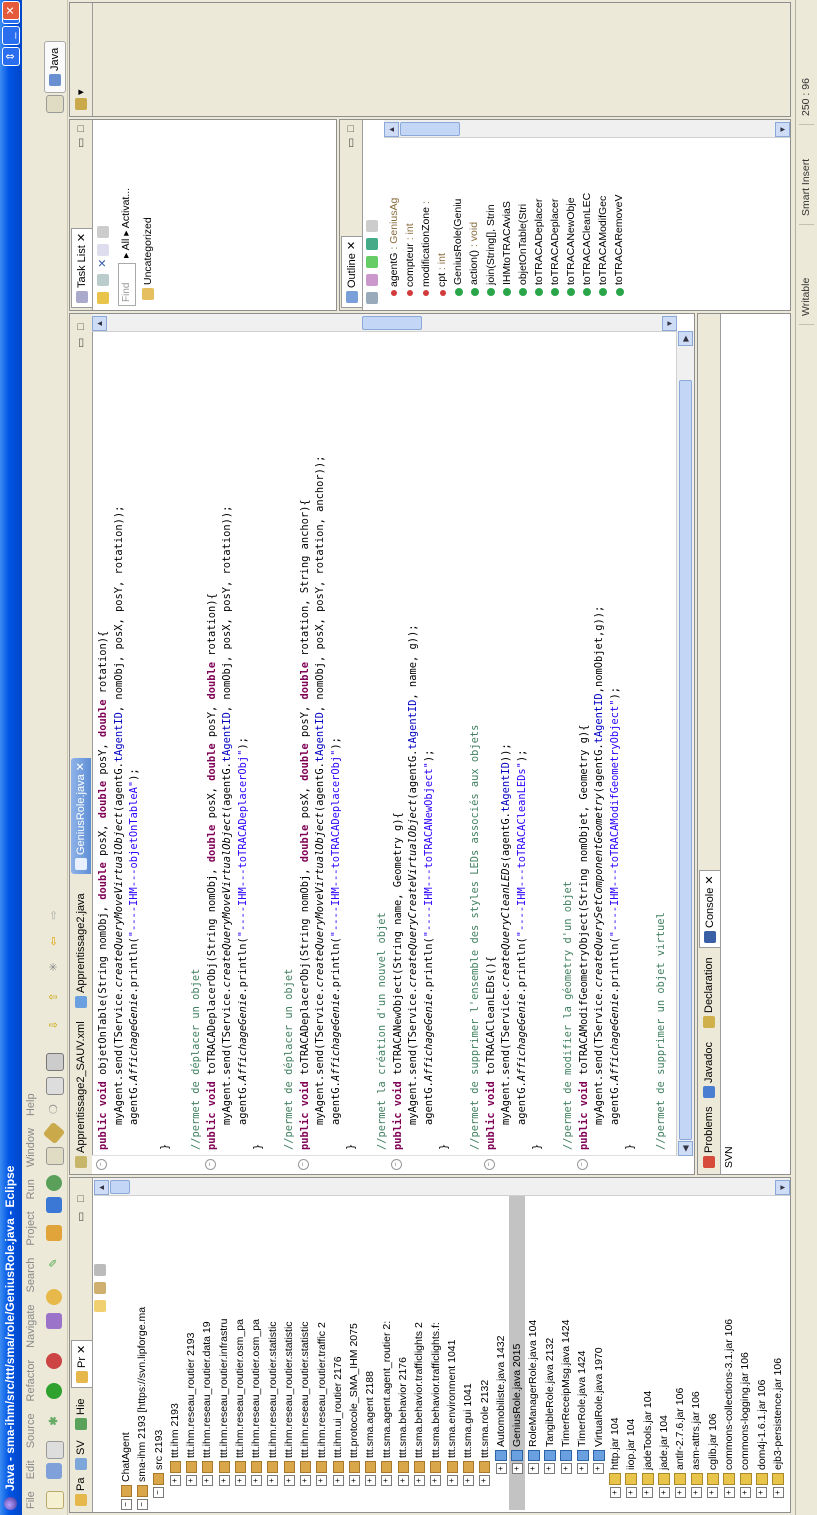 This screenshot has width=817, height=1515. I want to click on tab-javadoc: Javadoc, so click(709, 1070).